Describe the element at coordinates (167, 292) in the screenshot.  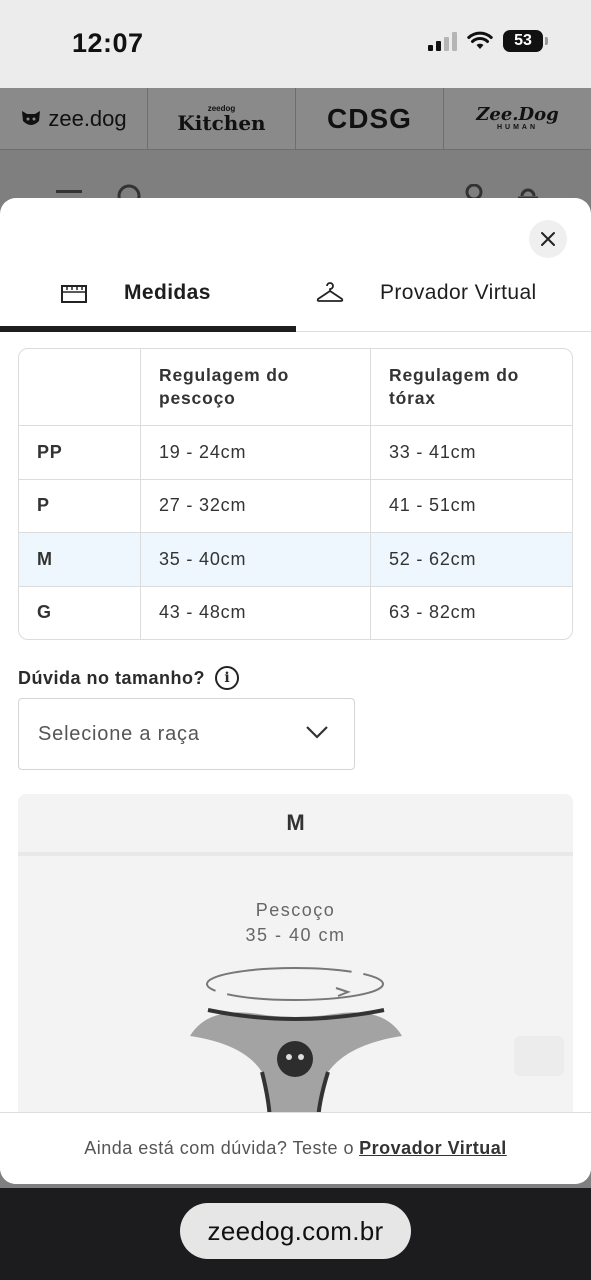
I see `tab-label: Medidas` at that location.